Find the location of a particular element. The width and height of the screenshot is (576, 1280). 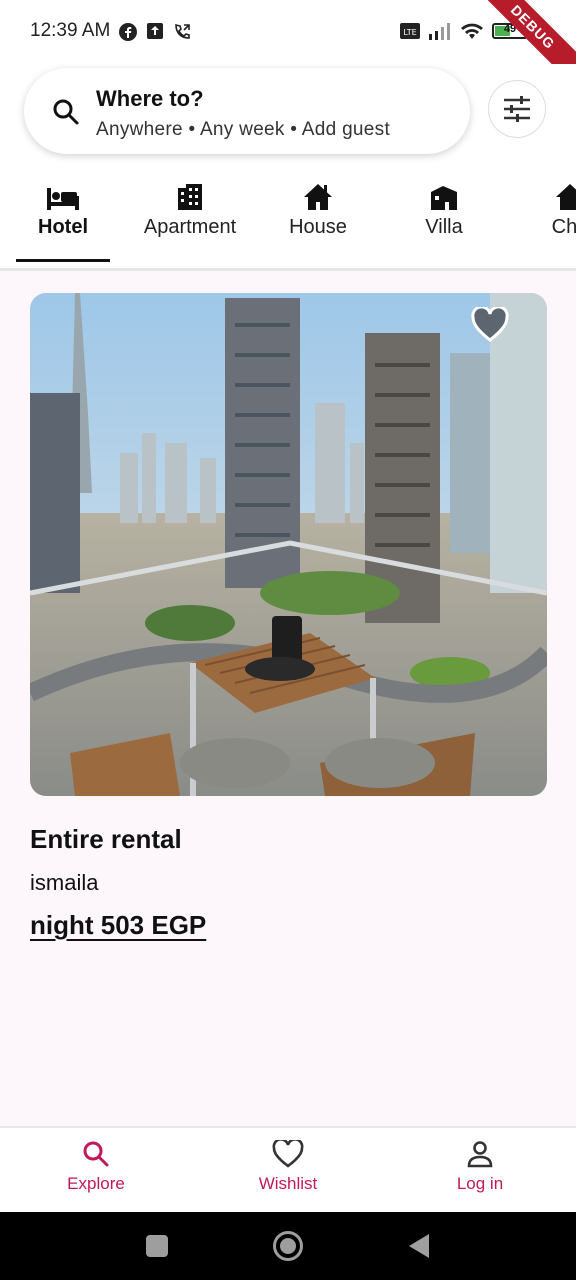

volte-icon: LTE is located at coordinates (410, 31).